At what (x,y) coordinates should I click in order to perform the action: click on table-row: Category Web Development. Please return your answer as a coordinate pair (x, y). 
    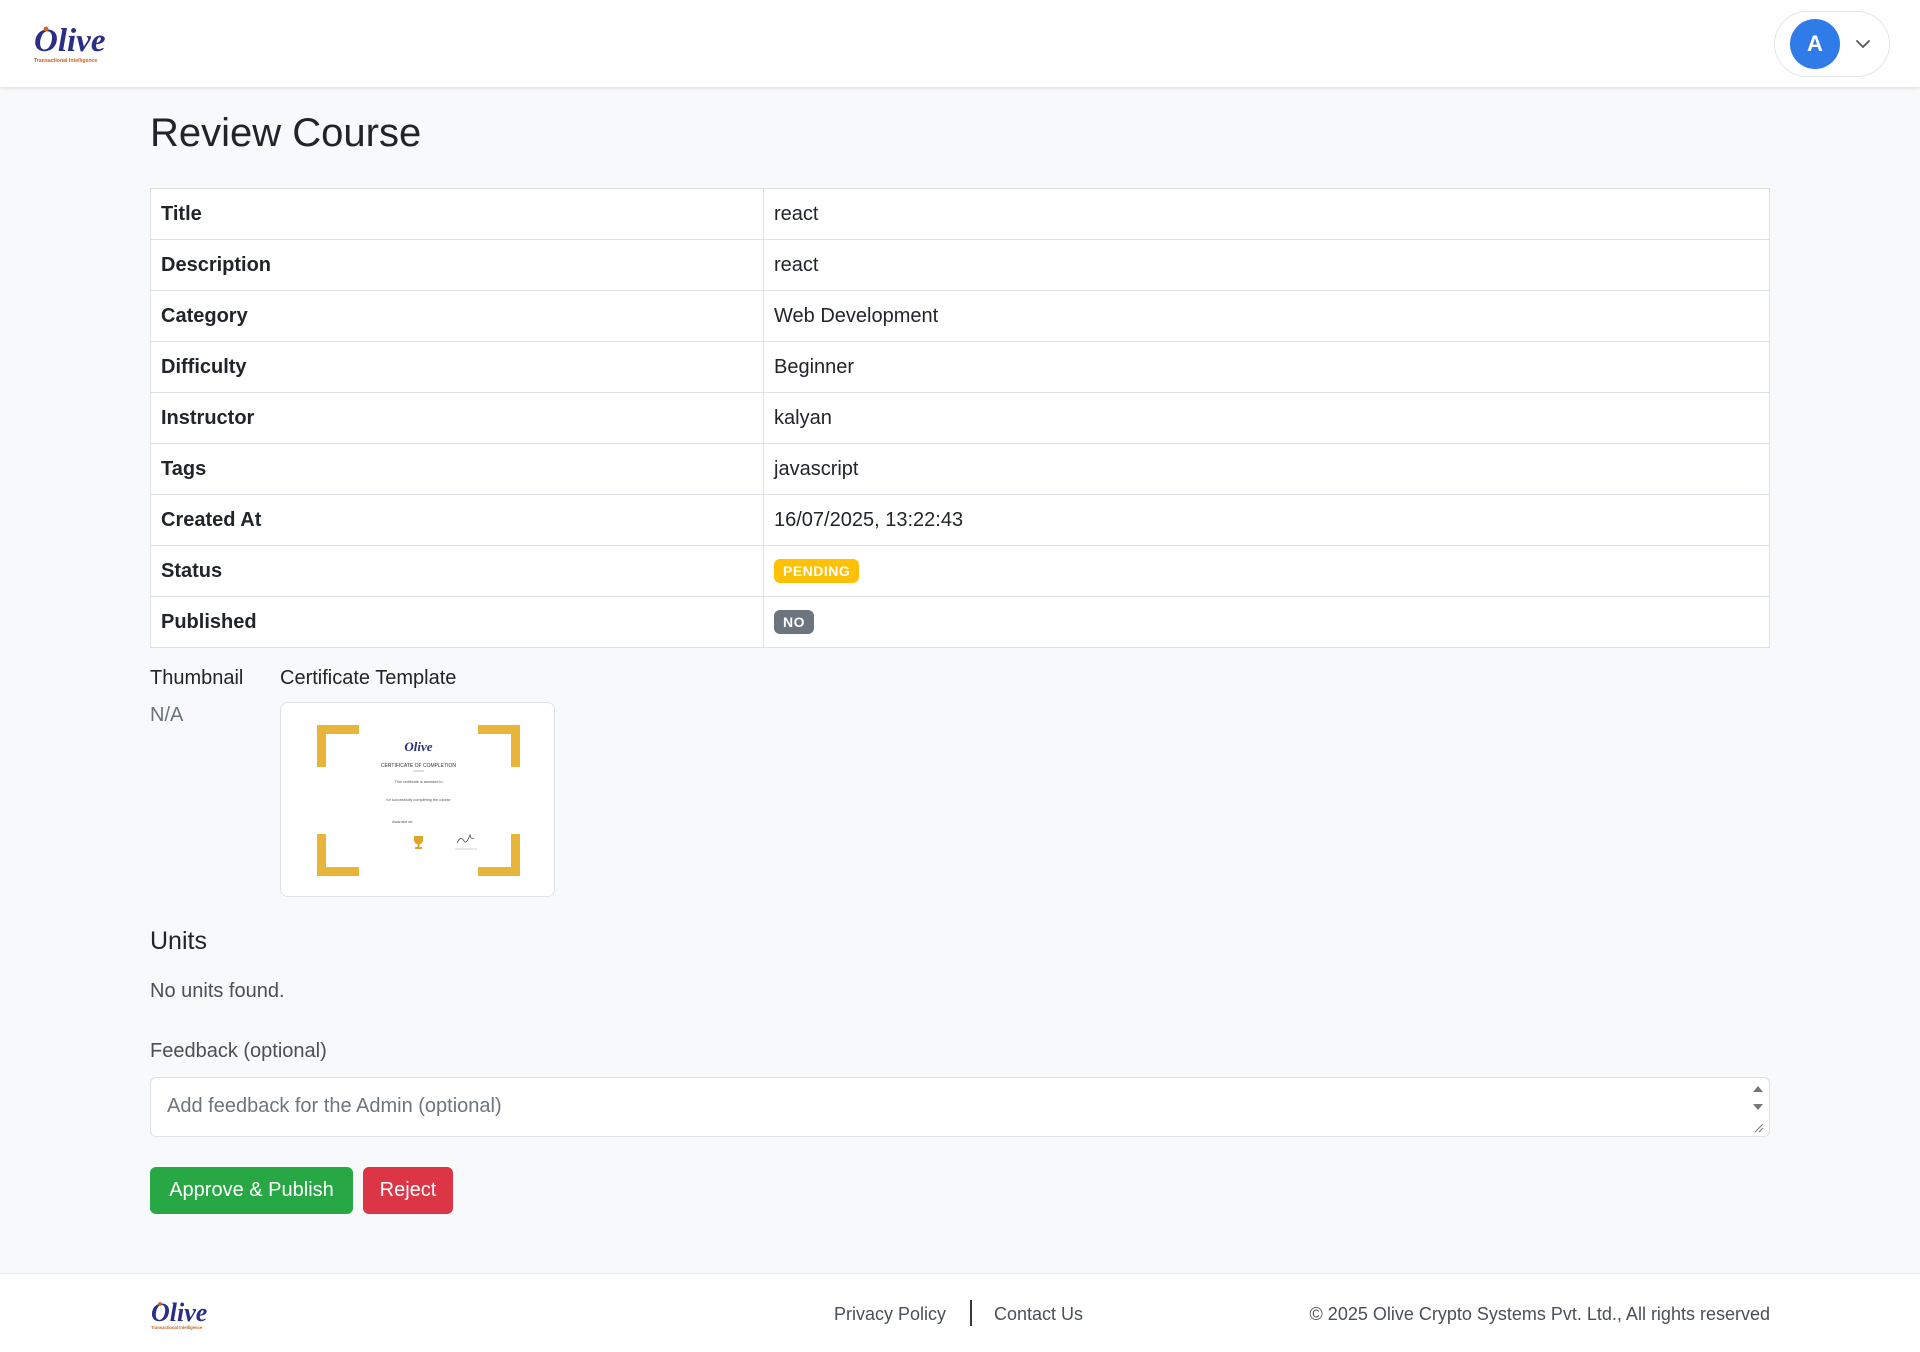
    Looking at the image, I should click on (960, 316).